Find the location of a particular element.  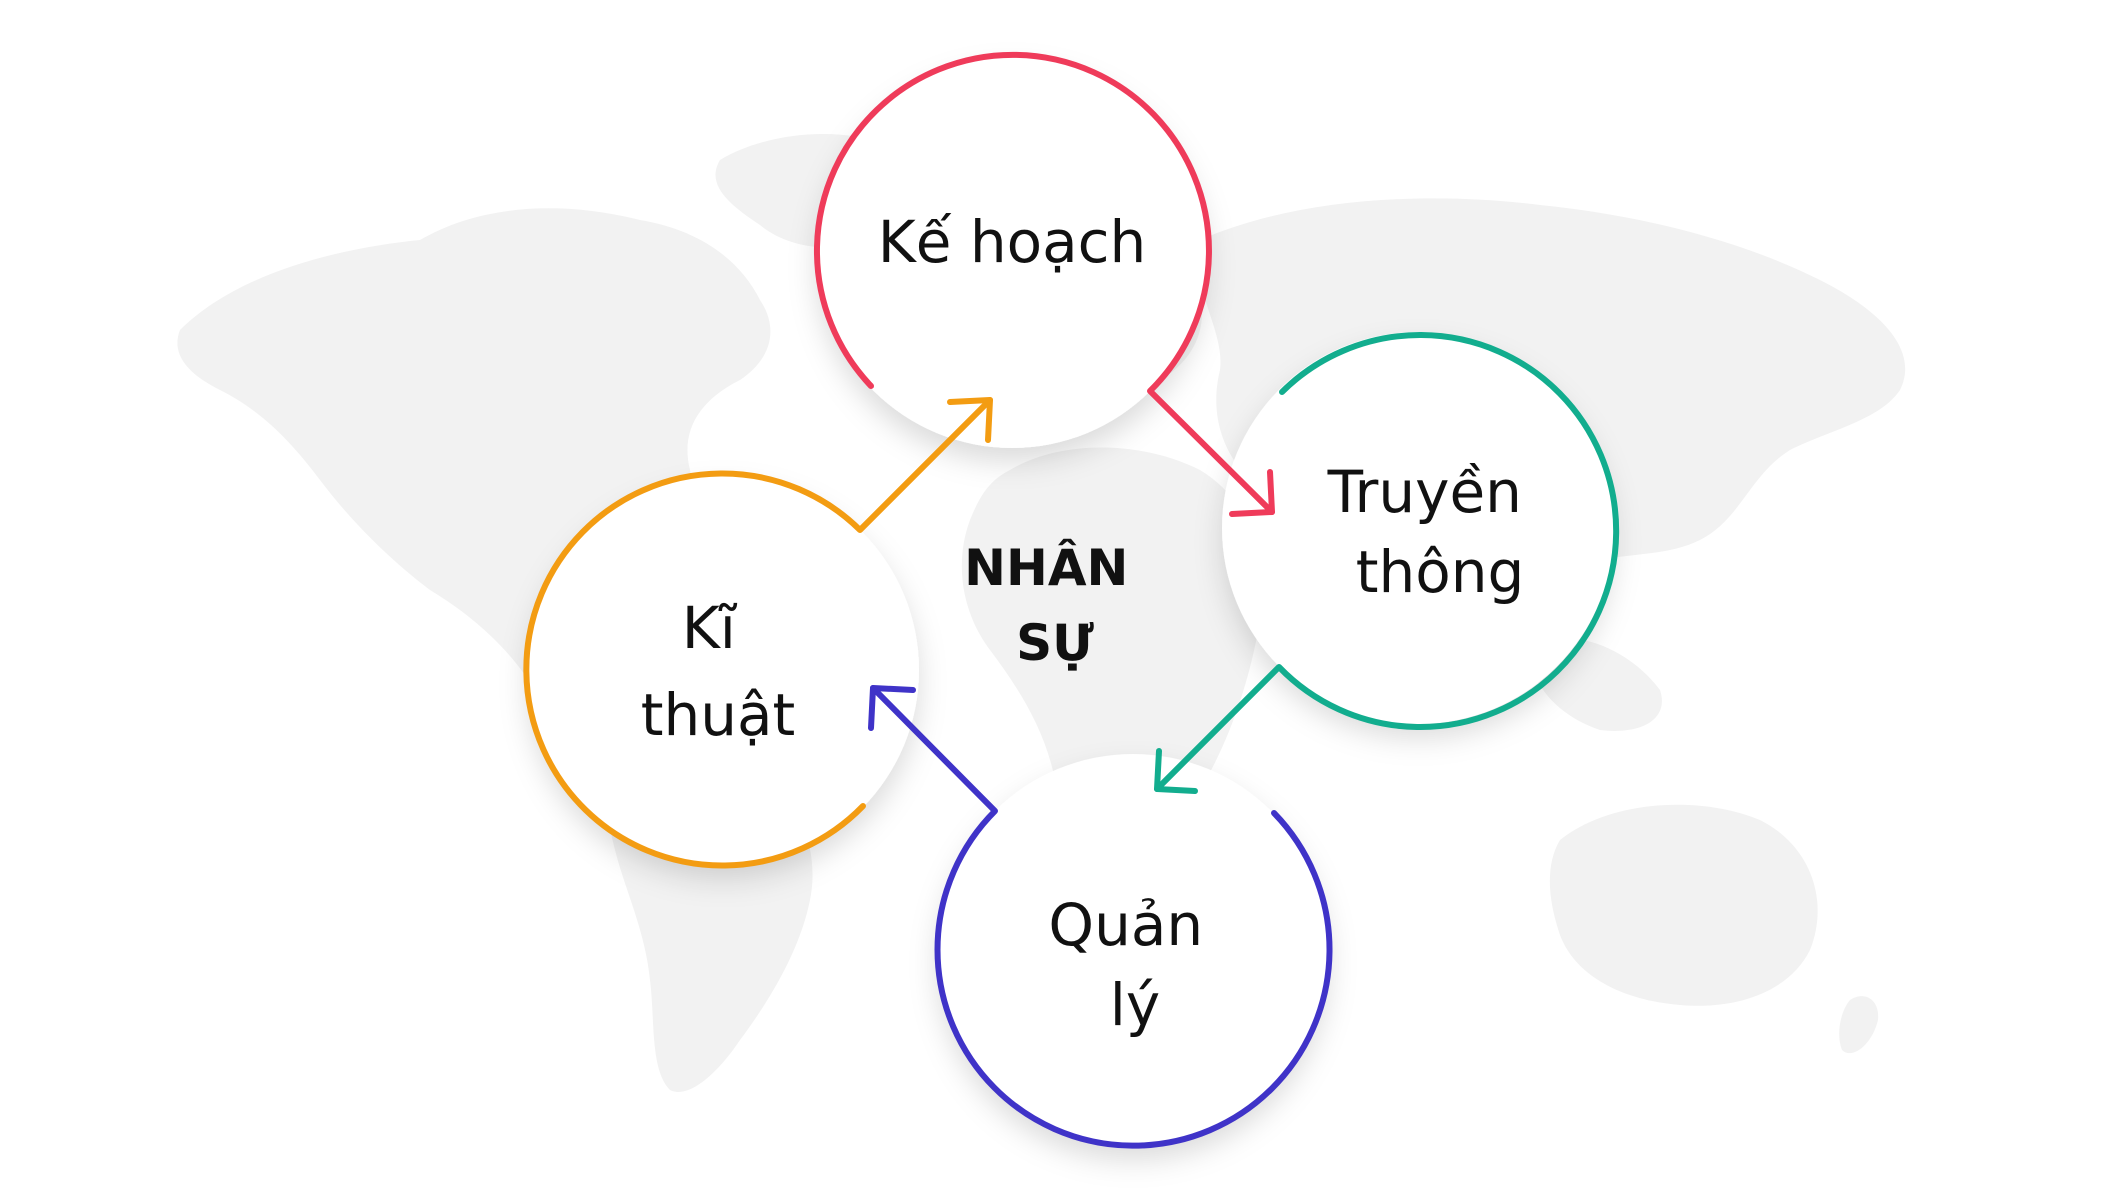

quan-ly-line1: Quản is located at coordinates (1125, 925).